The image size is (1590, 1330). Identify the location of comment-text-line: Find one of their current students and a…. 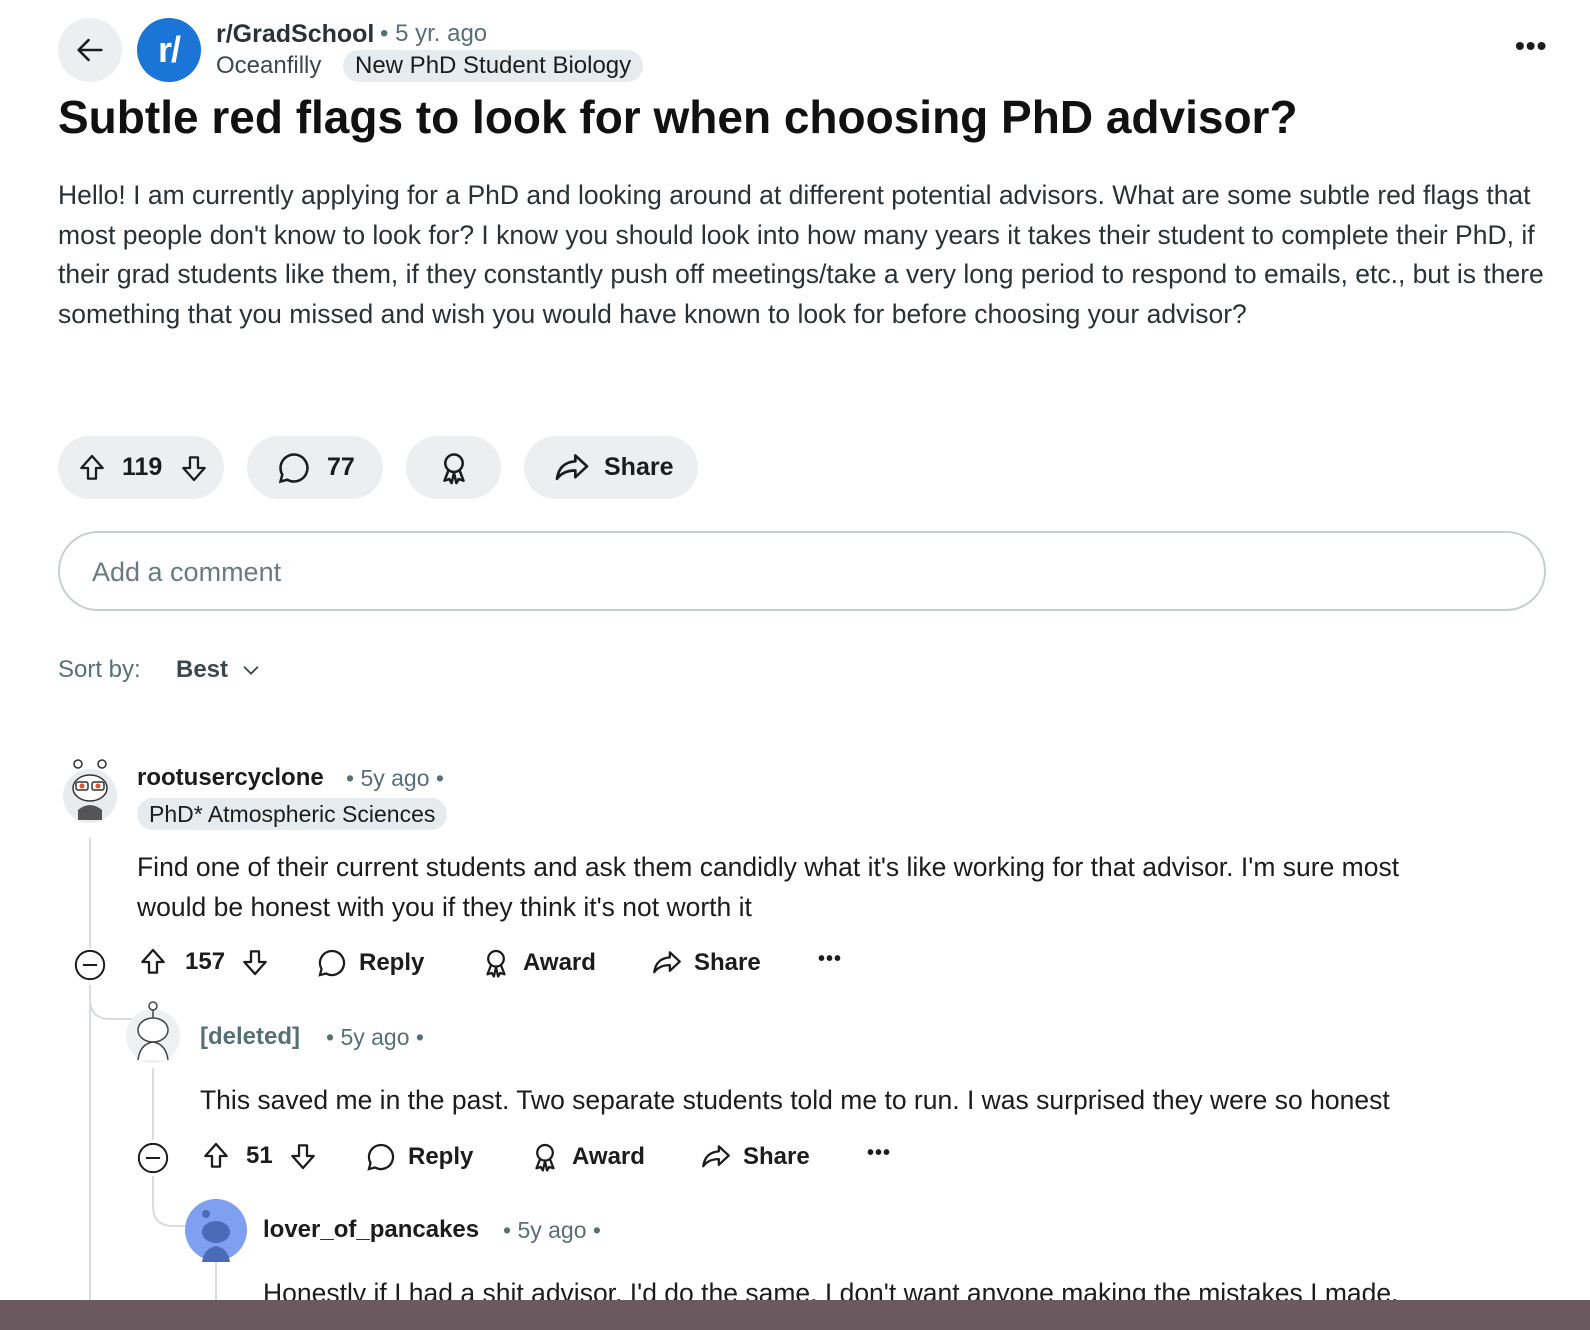
(768, 867).